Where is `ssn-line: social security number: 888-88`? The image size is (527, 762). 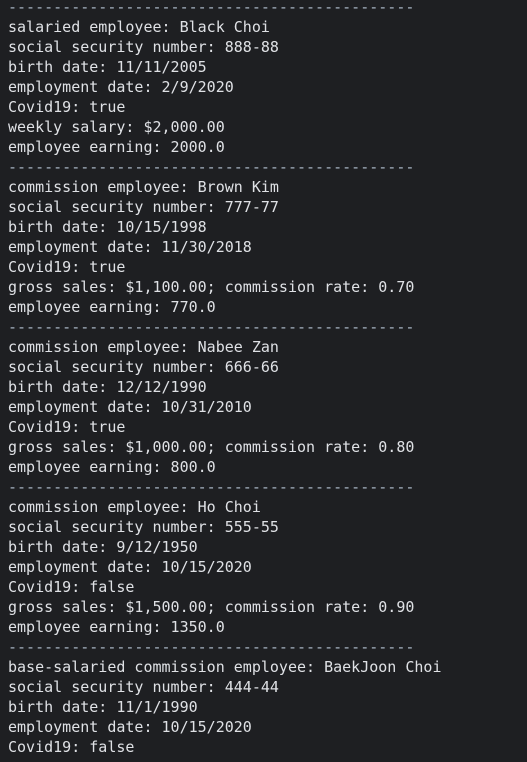 ssn-line: social security number: 888-88 is located at coordinates (143, 47).